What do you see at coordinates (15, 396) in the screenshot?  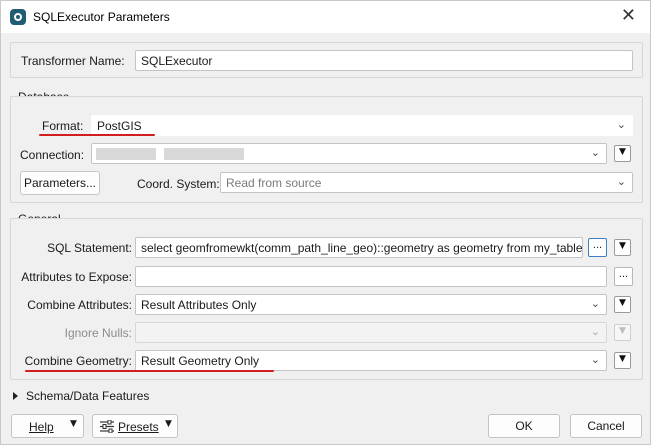 I see `expand-triangle-icon` at bounding box center [15, 396].